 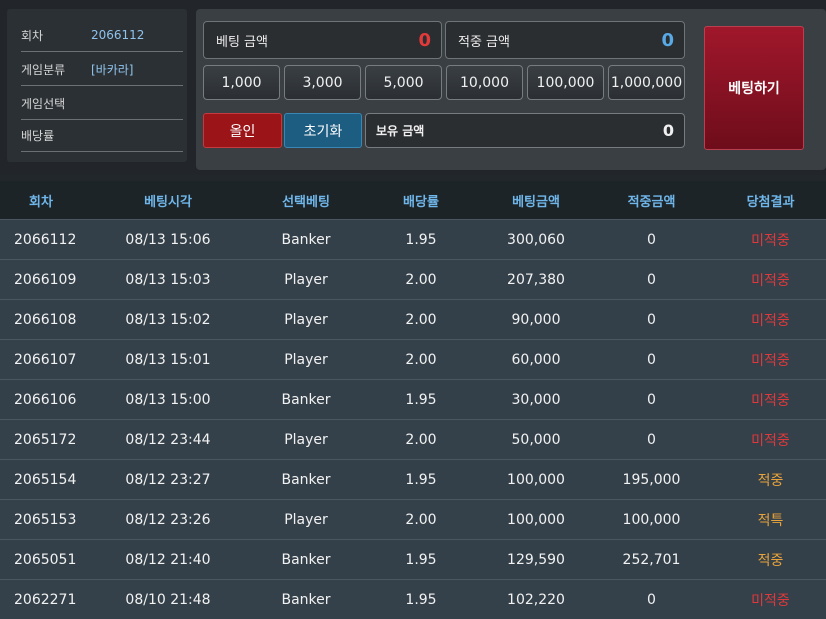 What do you see at coordinates (168, 319) in the screenshot?
I see `cell-bet-time: 08/13 15:02` at bounding box center [168, 319].